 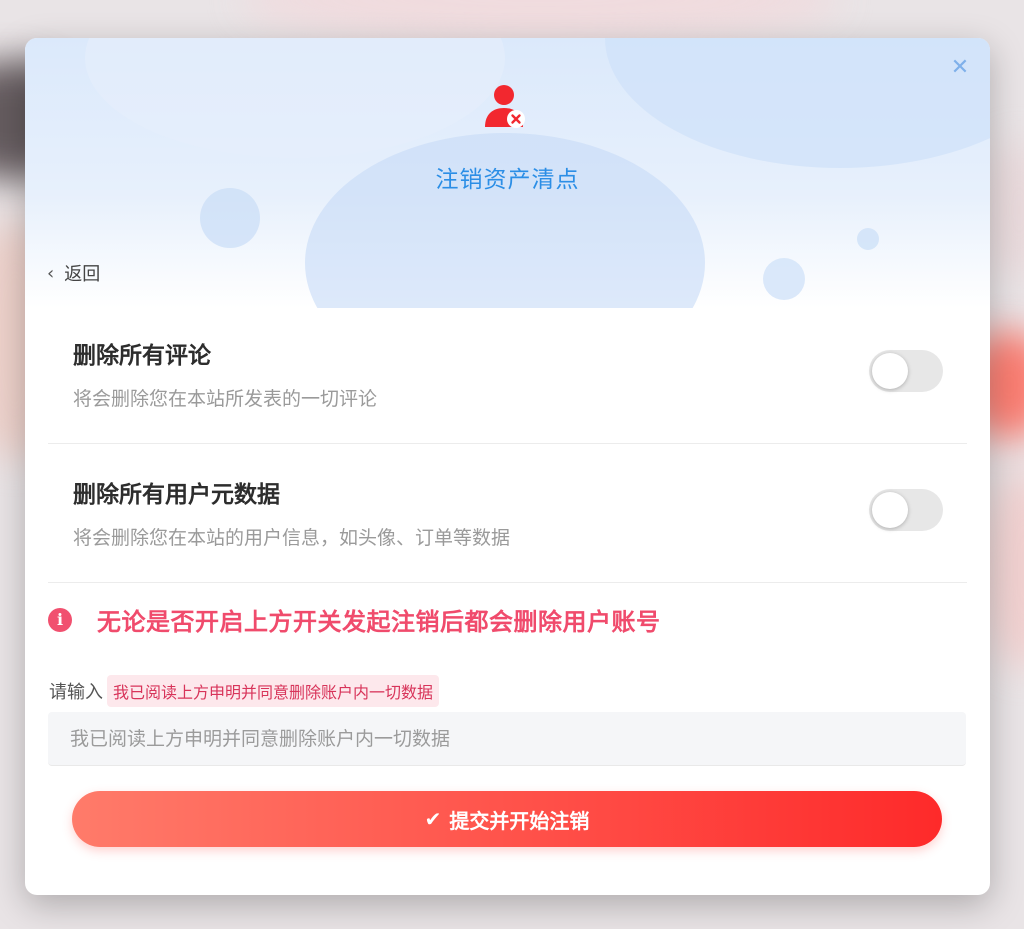 What do you see at coordinates (176, 495) in the screenshot?
I see `option-title: 删除所有用户元数据` at bounding box center [176, 495].